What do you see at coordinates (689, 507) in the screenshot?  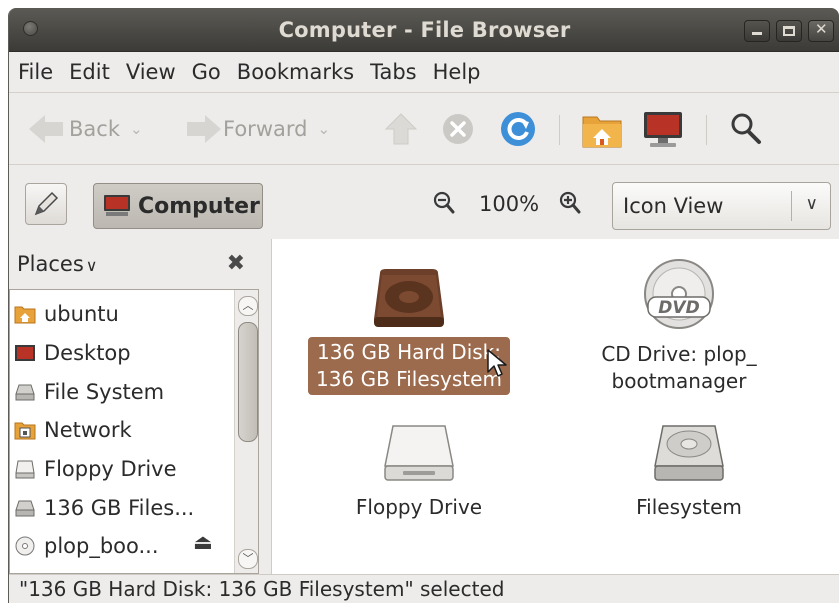 I see `file-label: Filesystem` at bounding box center [689, 507].